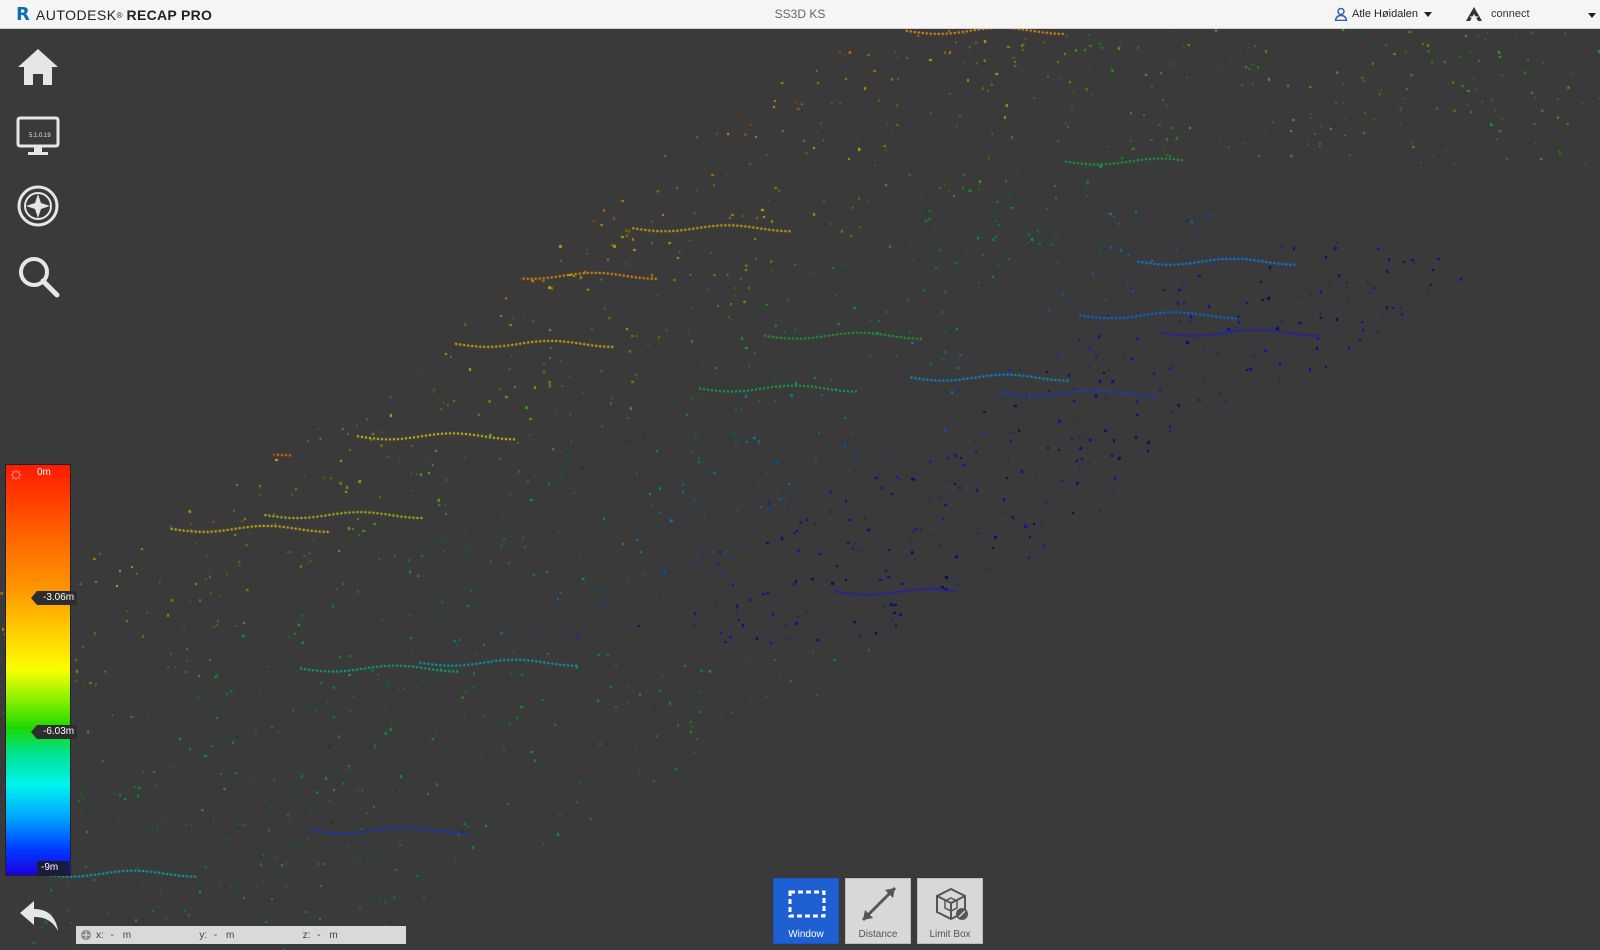  Describe the element at coordinates (86, 935) in the screenshot. I see `coordinate-icon` at that location.